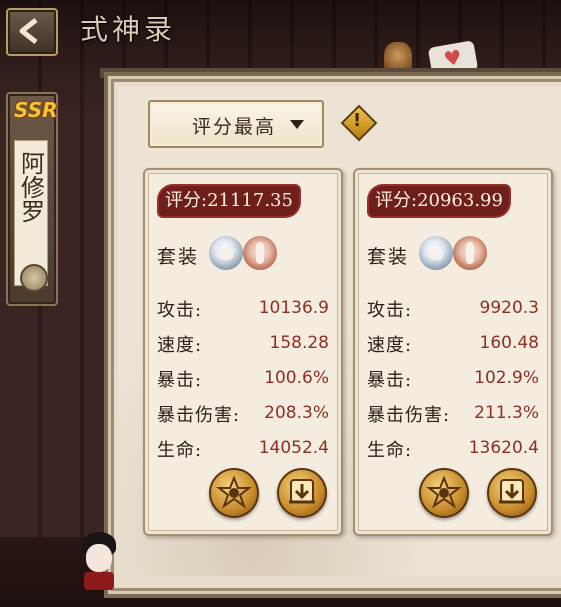  I want to click on stat-value: 13620.4, so click(503, 448).